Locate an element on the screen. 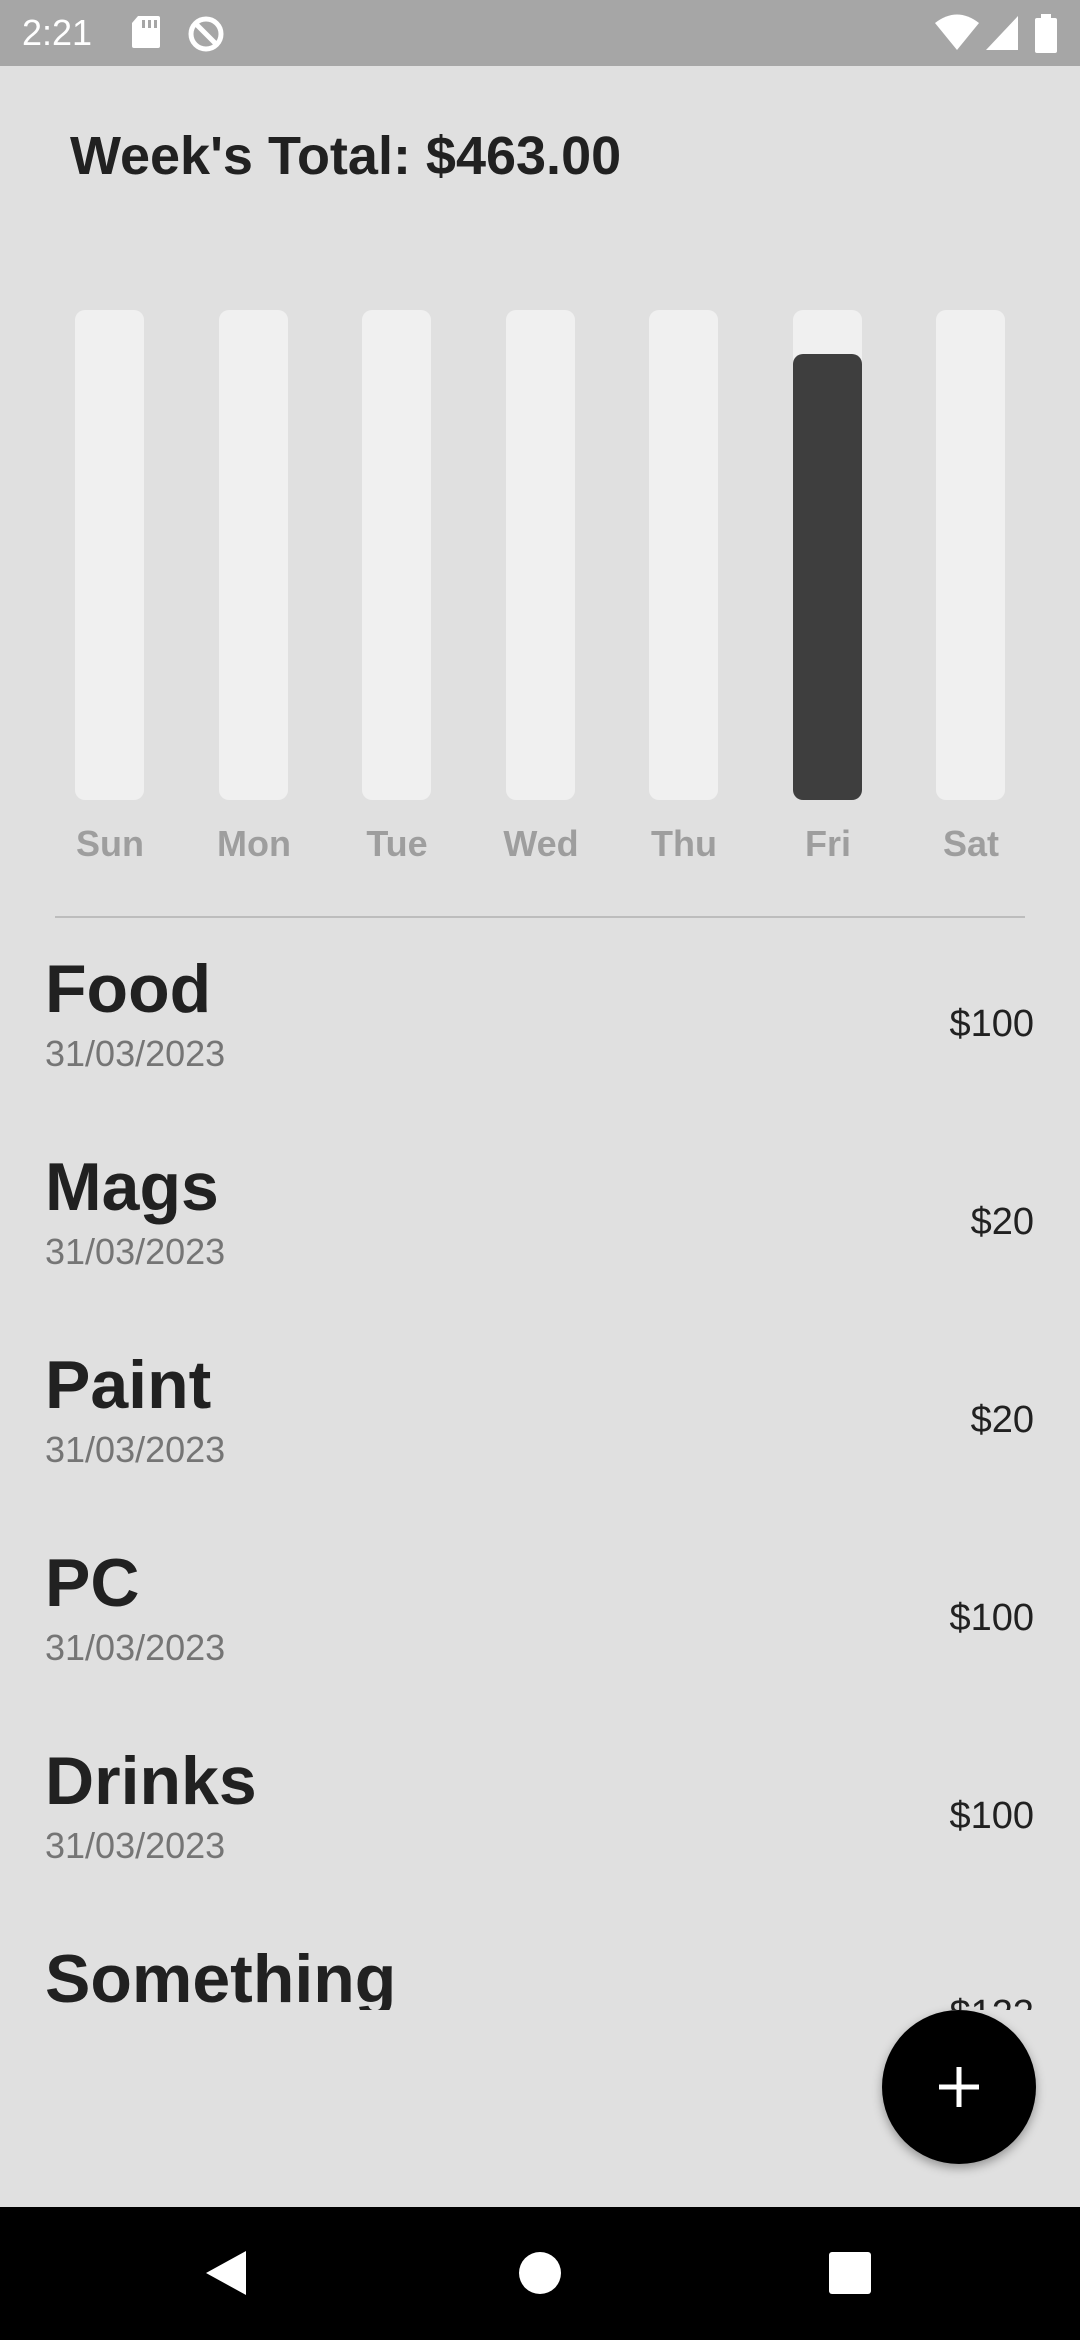  back-button is located at coordinates (226, 2273).